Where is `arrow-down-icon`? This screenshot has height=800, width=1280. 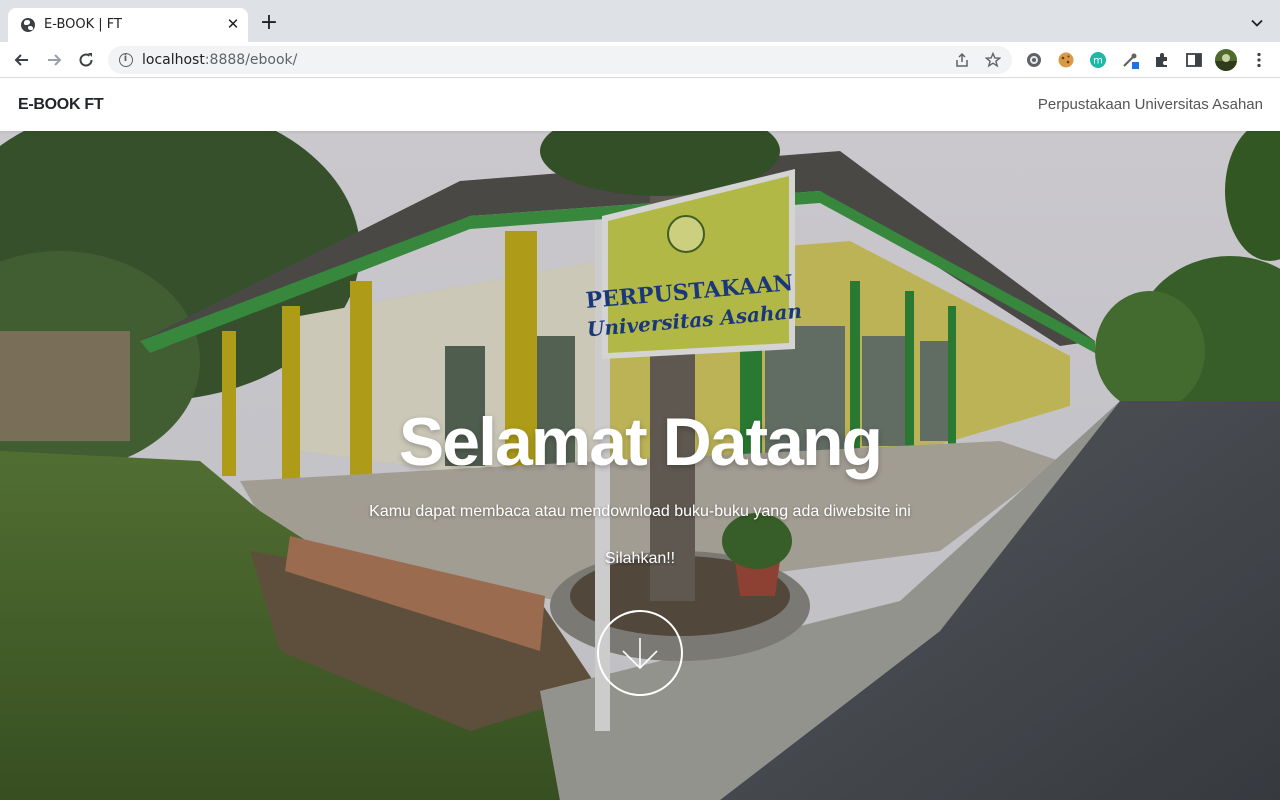 arrow-down-icon is located at coordinates (640, 654).